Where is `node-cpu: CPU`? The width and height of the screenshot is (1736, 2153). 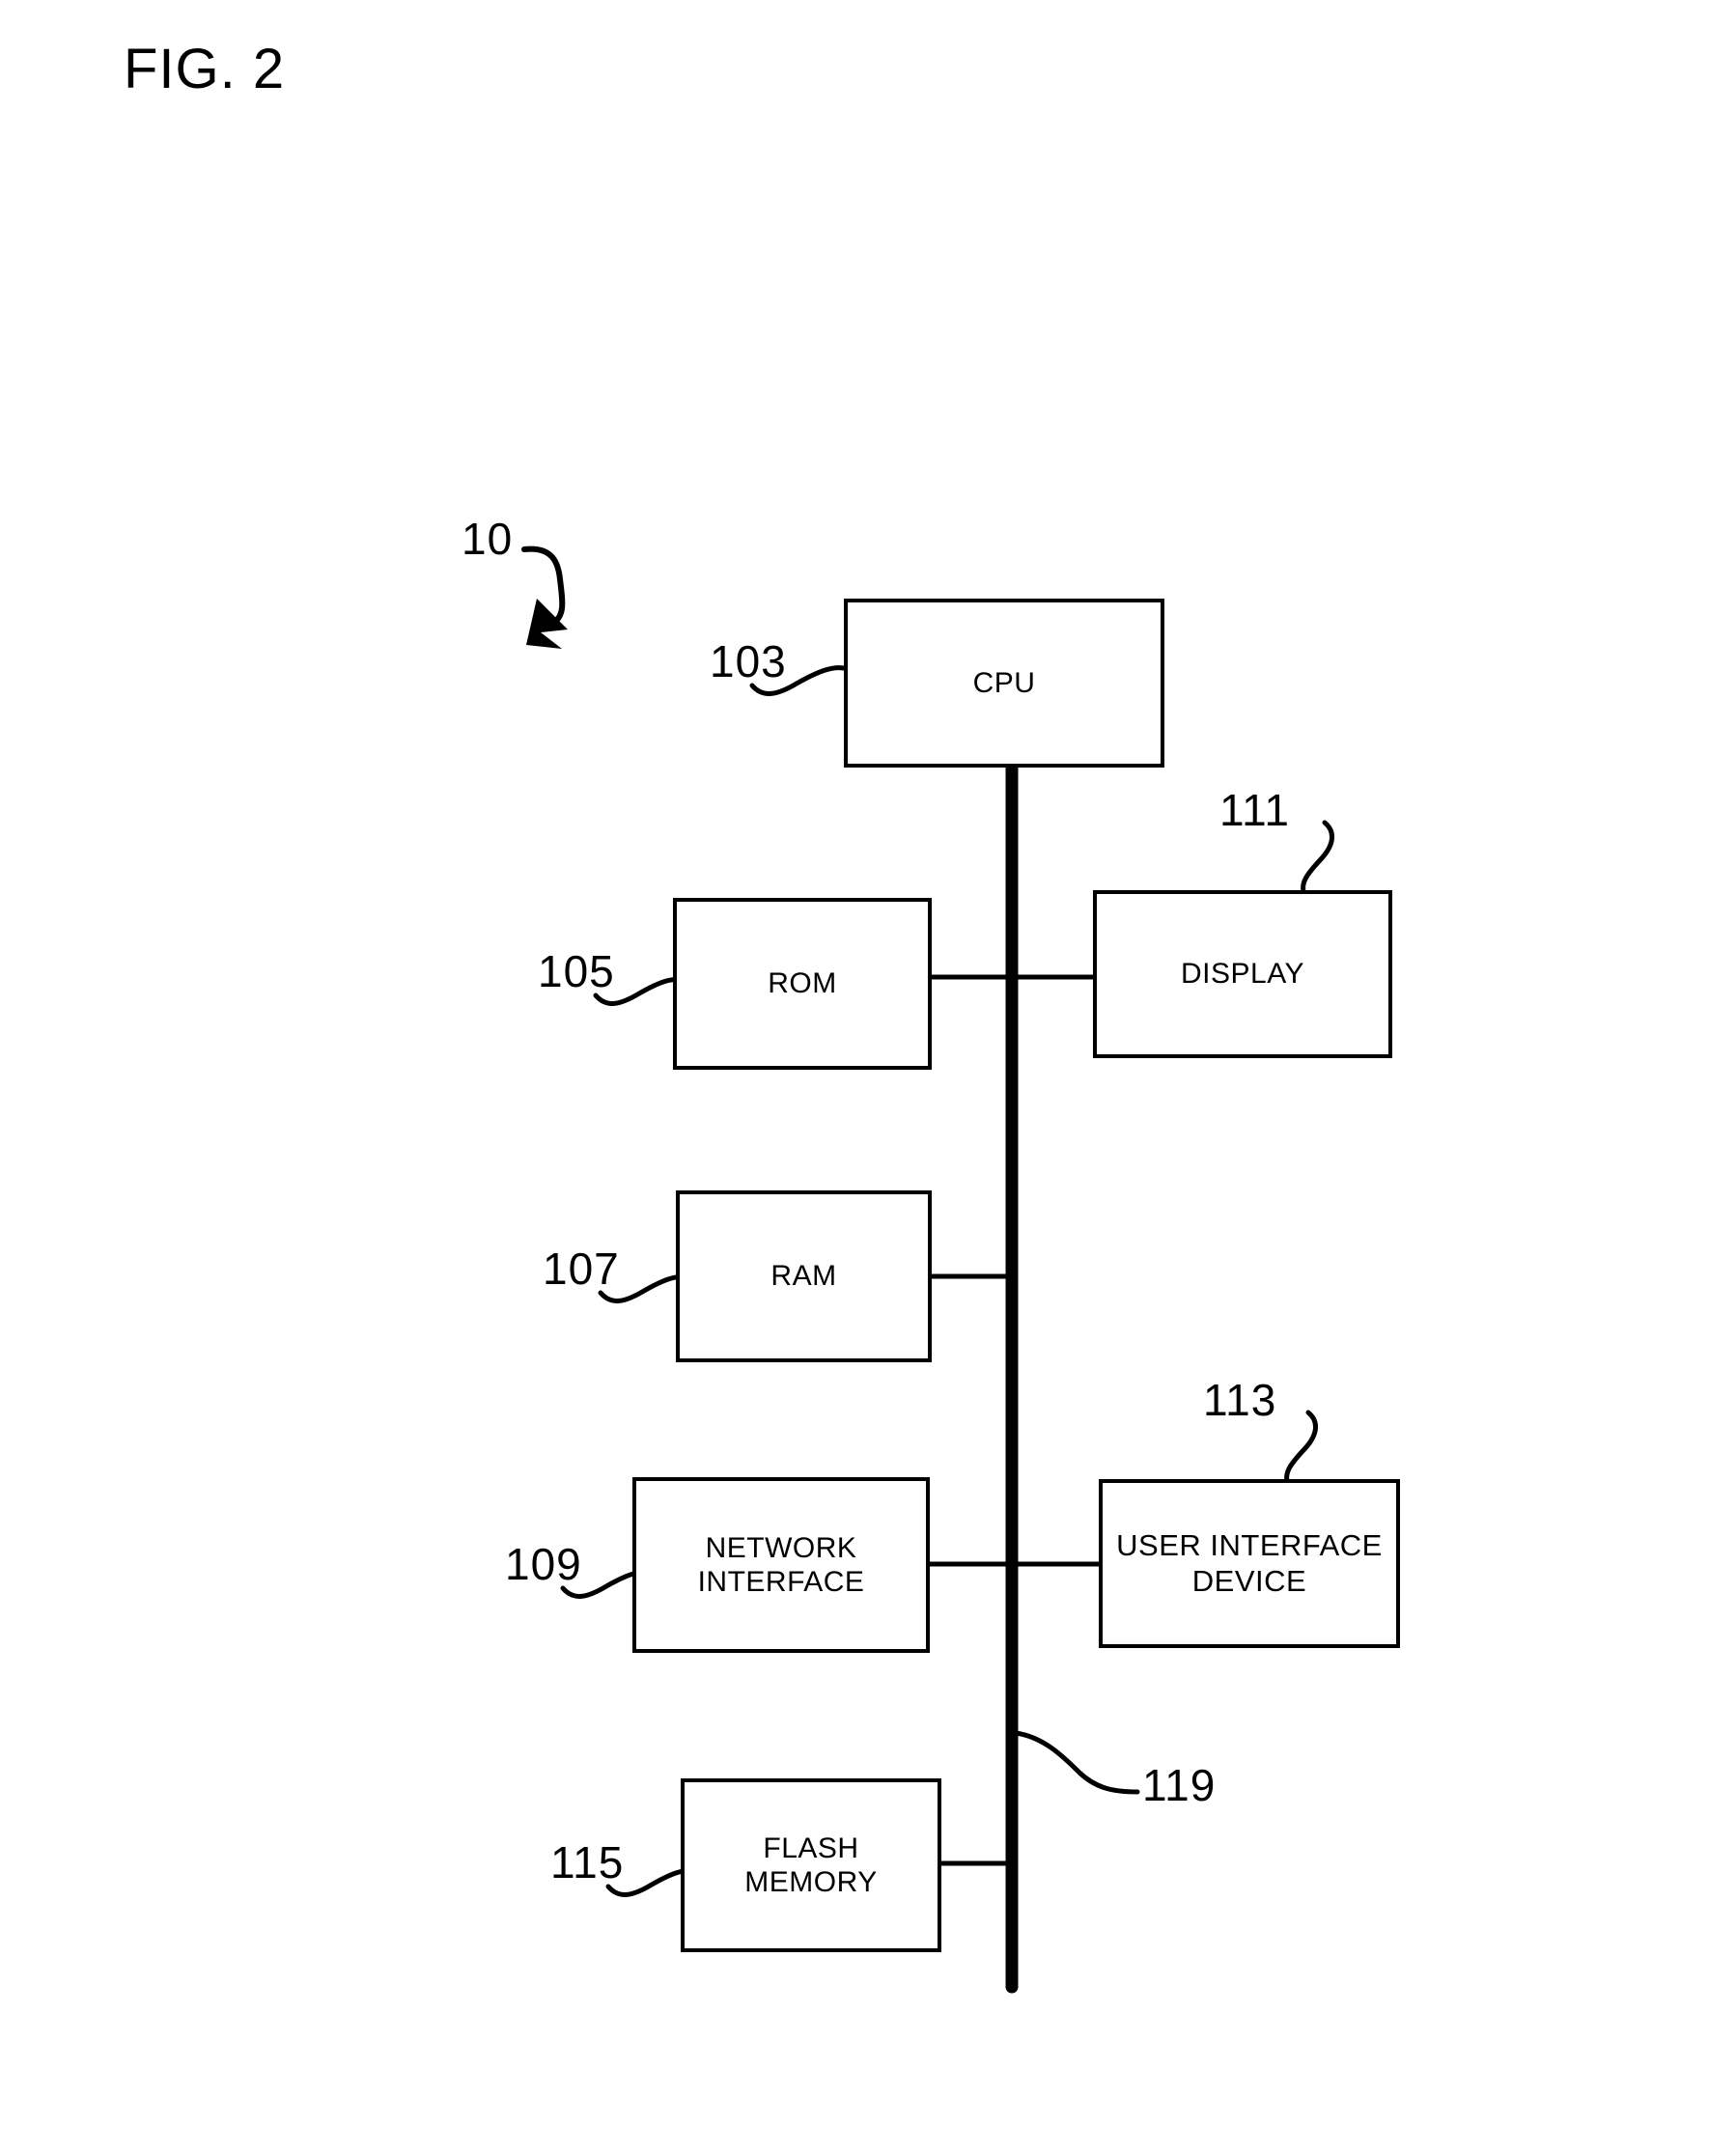 node-cpu: CPU is located at coordinates (1004, 683).